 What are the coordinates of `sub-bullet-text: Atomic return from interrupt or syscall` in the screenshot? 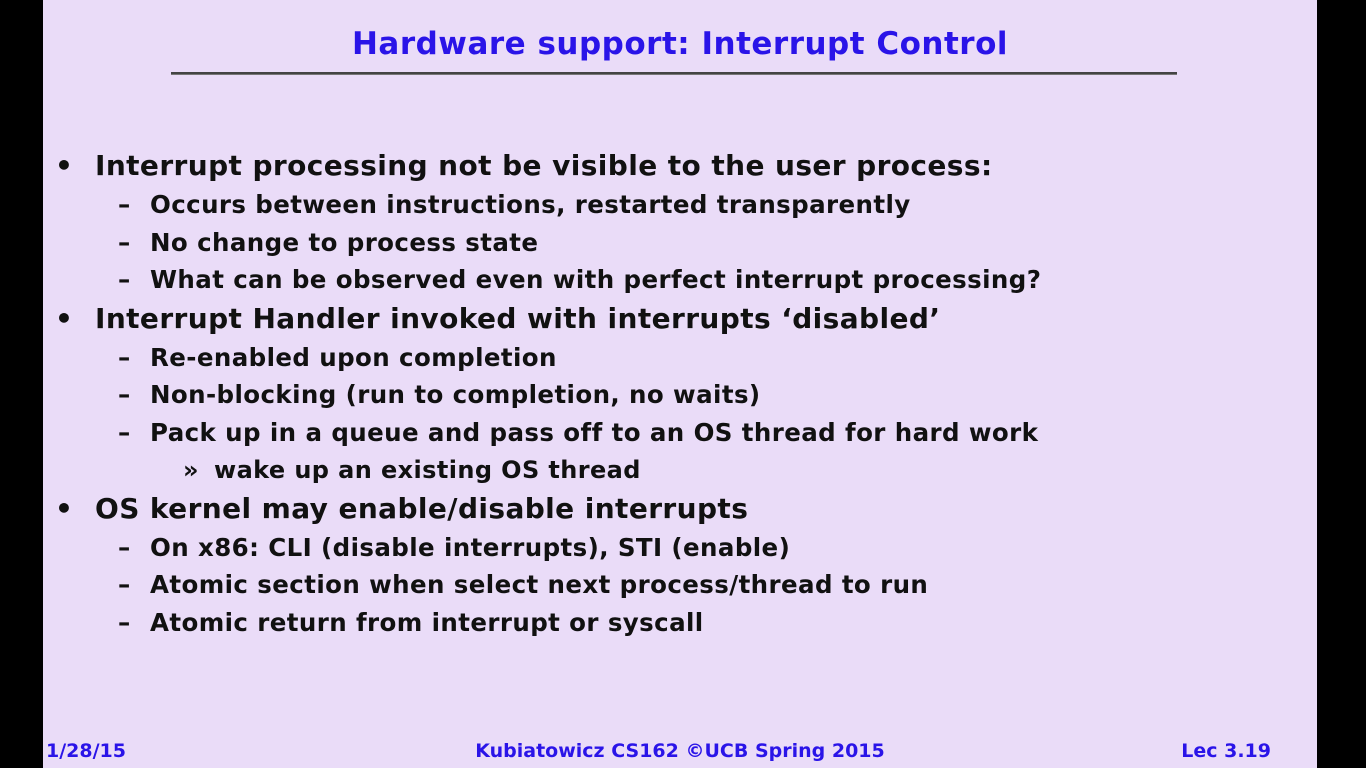 It's located at (427, 622).